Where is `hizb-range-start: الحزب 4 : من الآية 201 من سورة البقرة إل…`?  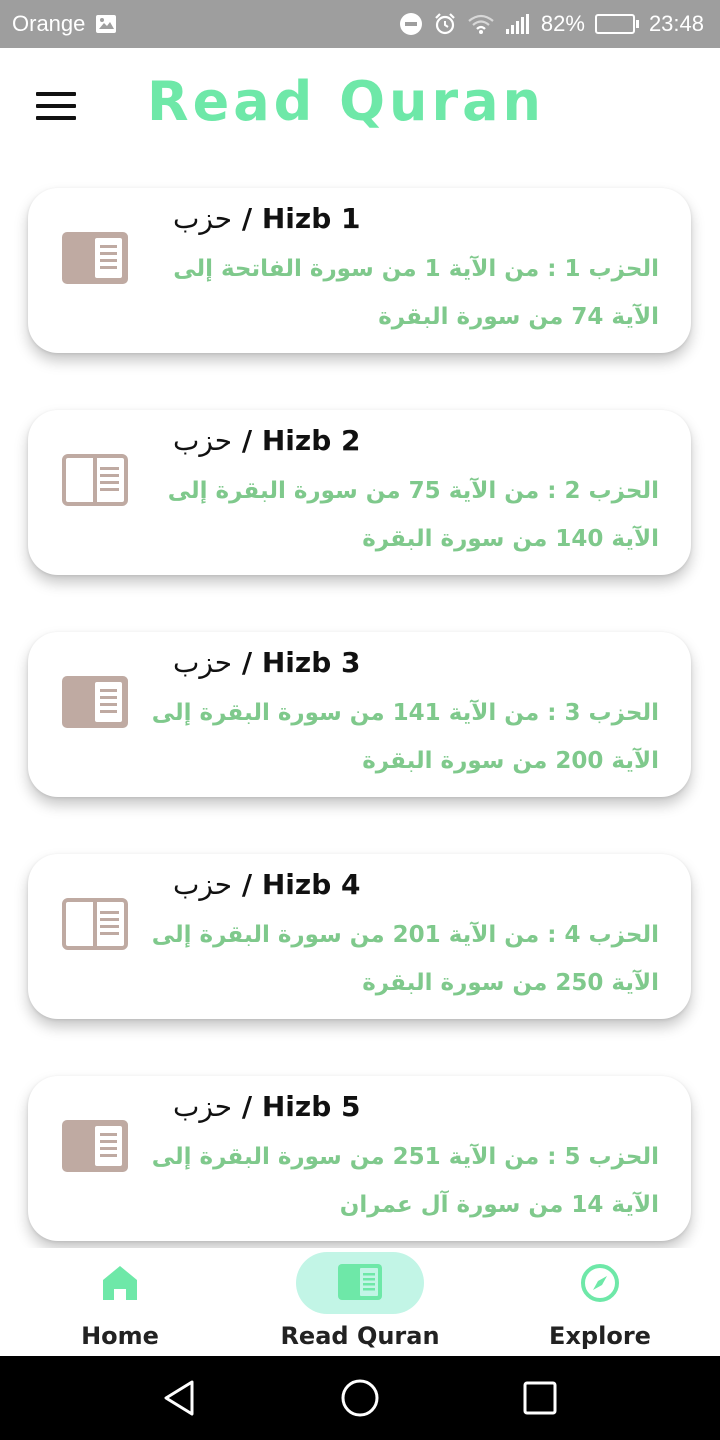 hizb-range-start: الحزب 4 : من الآية 201 من سورة البقرة إل… is located at coordinates (405, 935).